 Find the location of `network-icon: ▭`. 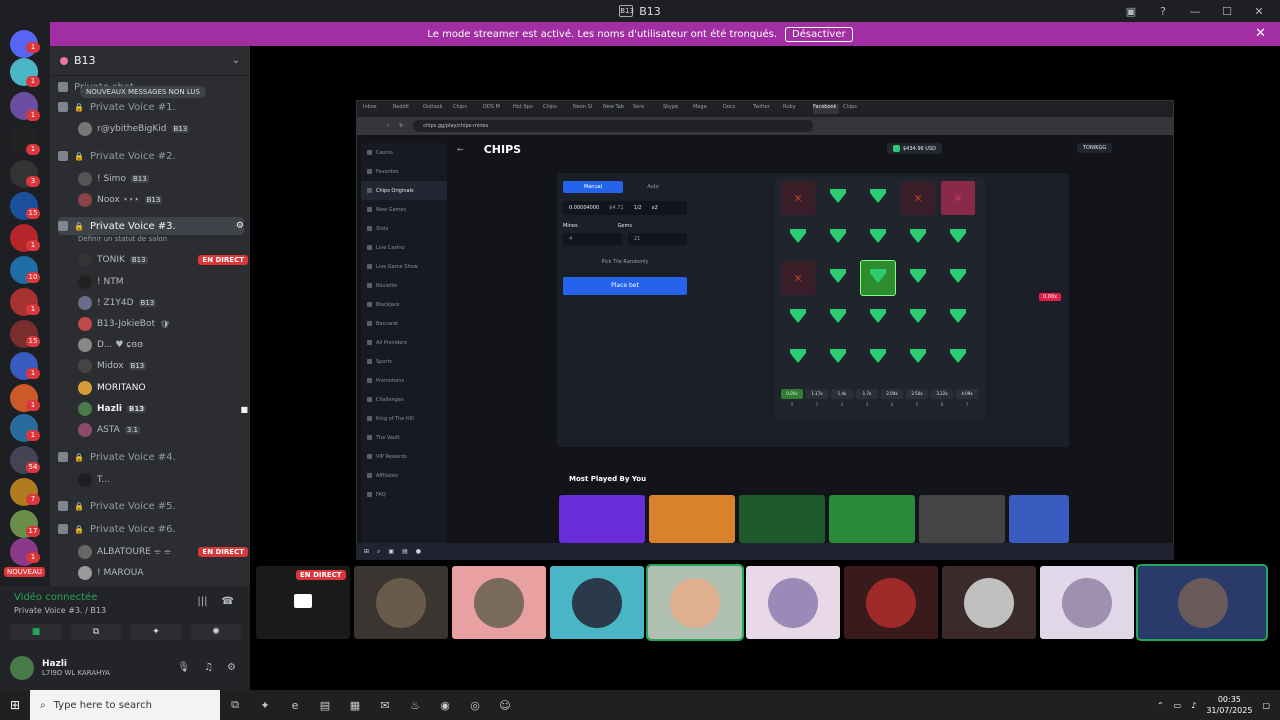

network-icon: ▭ is located at coordinates (1178, 705).